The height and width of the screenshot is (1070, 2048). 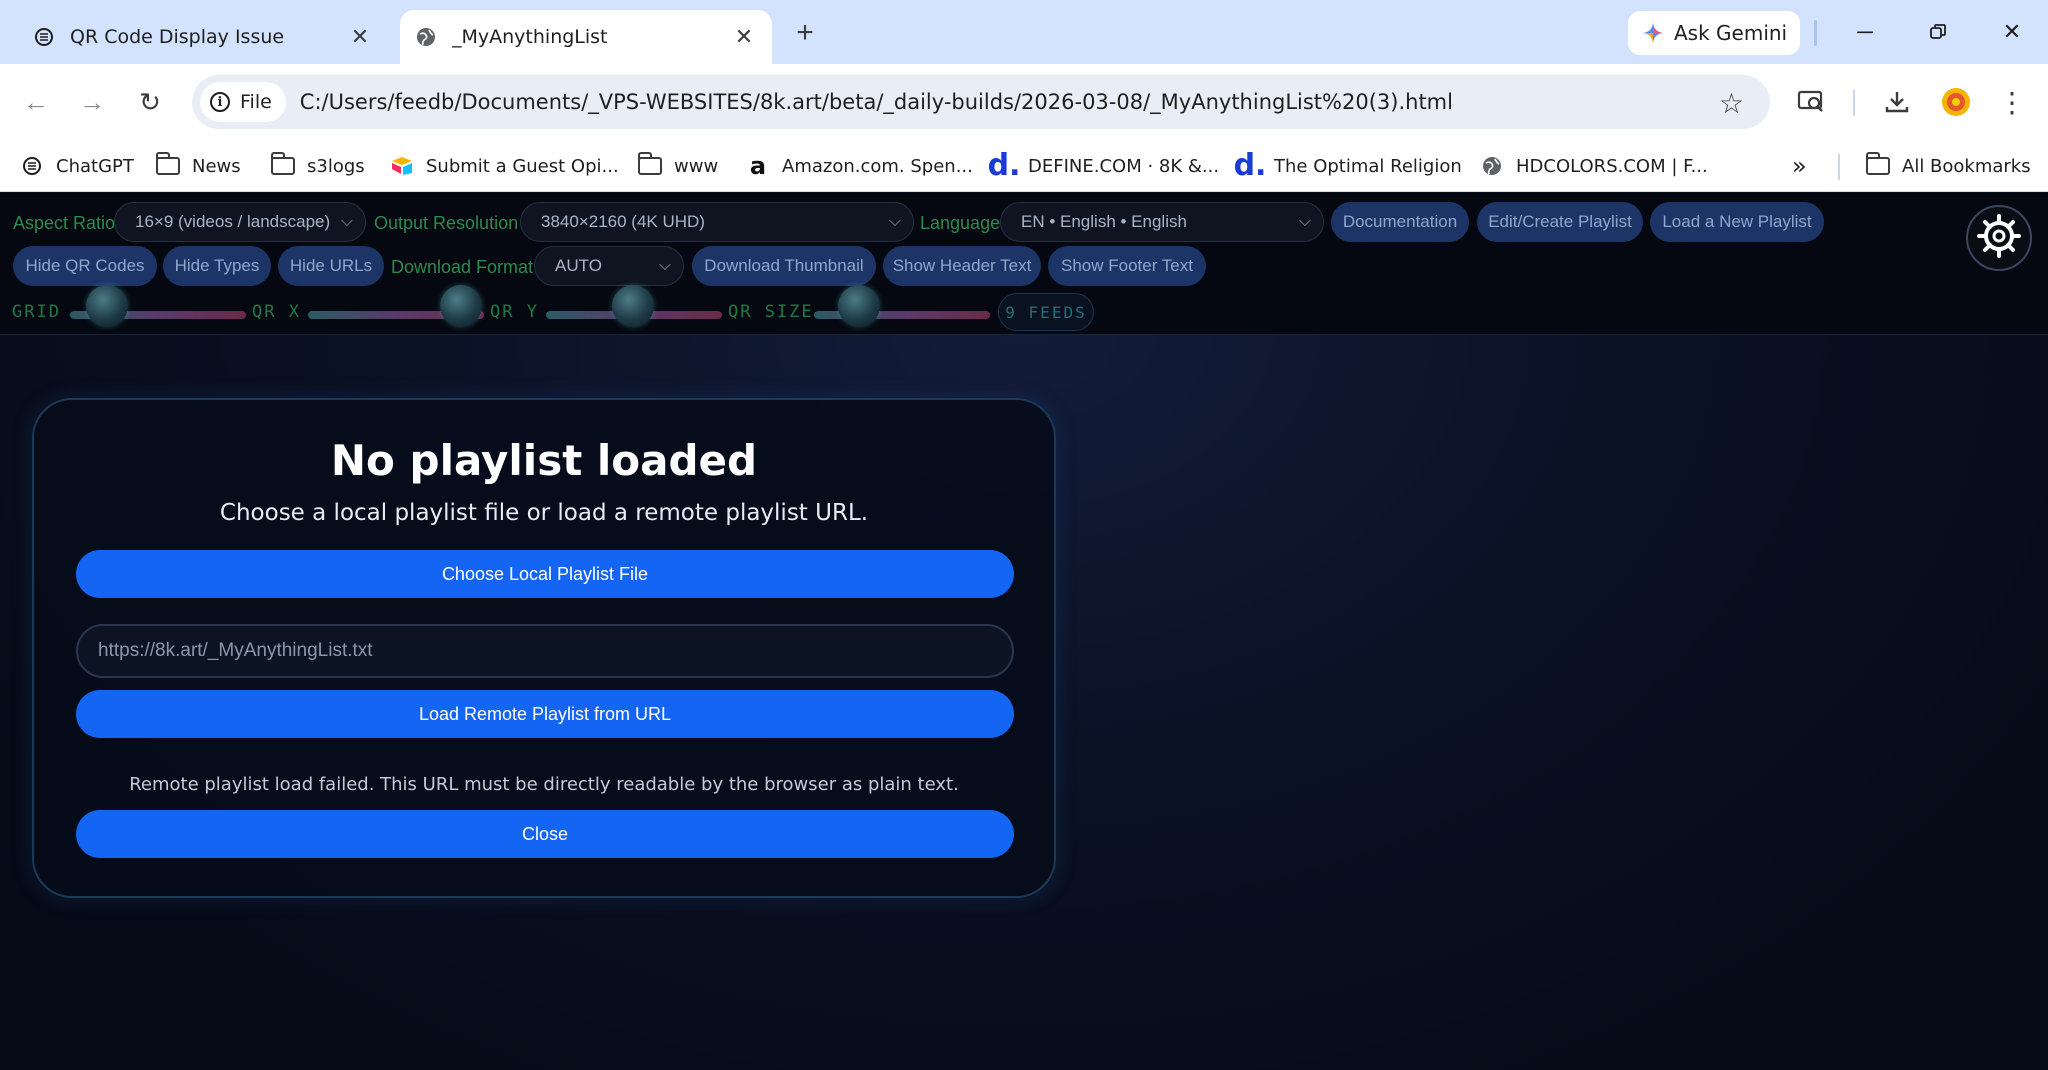 What do you see at coordinates (530, 37) in the screenshot?
I see `tab-title: _MyAnythingList` at bounding box center [530, 37].